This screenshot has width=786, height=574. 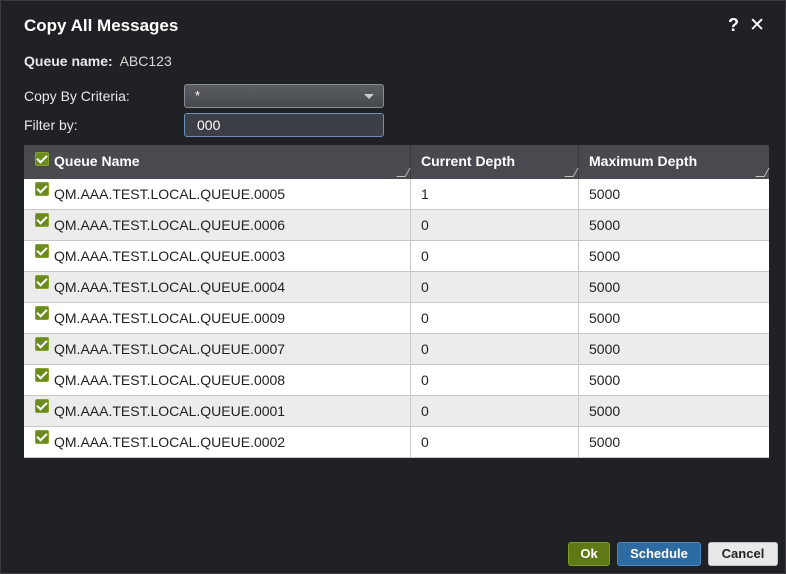 I want to click on queue-name-text: QM.AAA.TEST.LOCAL.QUEUE.0005, so click(x=170, y=194).